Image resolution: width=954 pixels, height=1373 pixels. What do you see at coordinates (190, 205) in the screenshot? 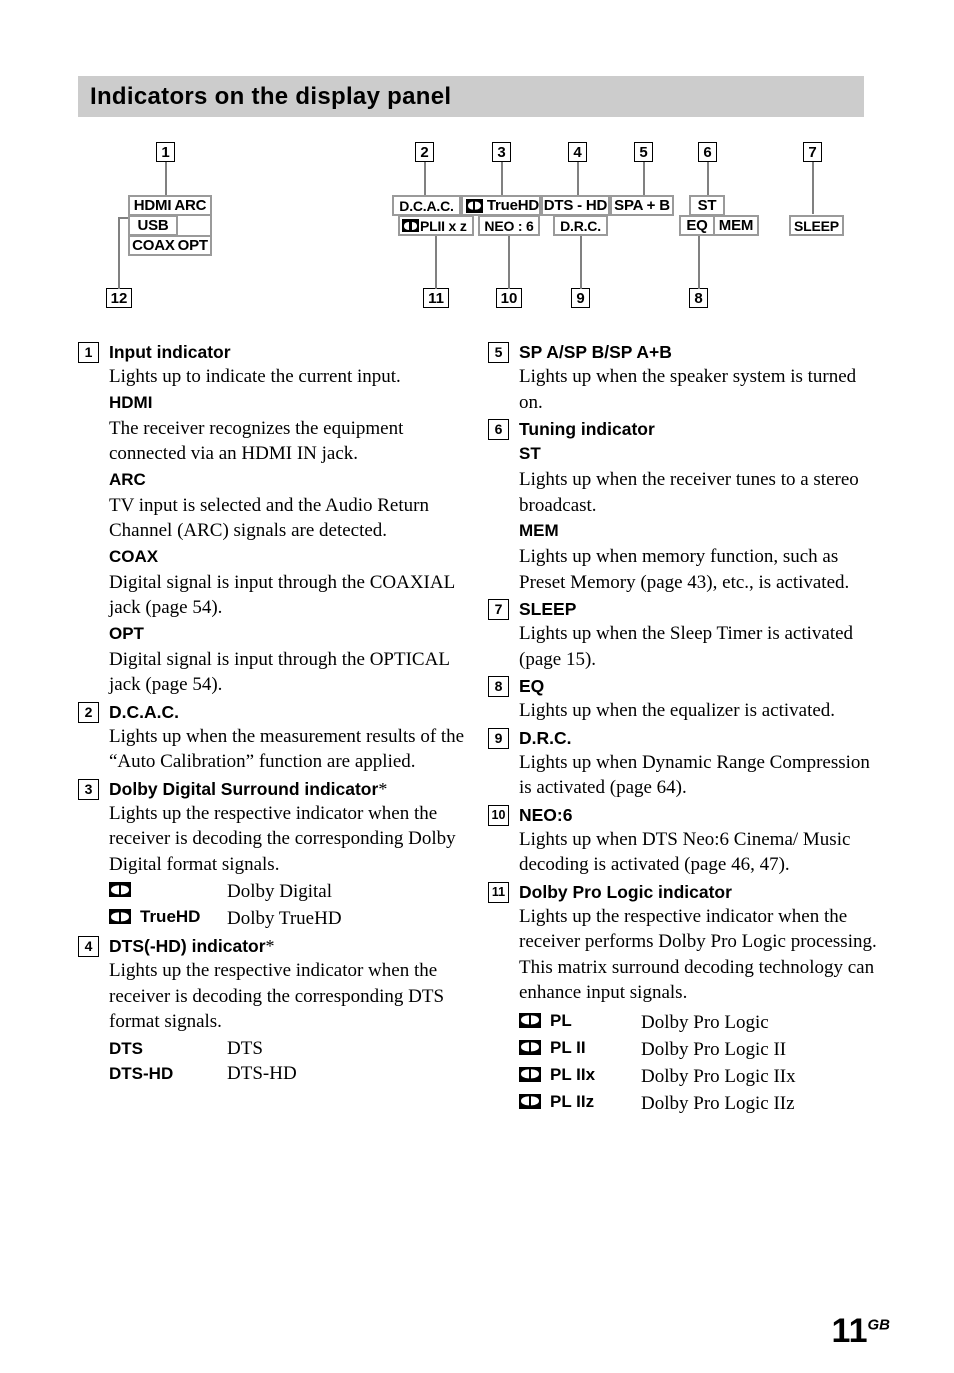
I see `segment-arc-label: ARC` at bounding box center [190, 205].